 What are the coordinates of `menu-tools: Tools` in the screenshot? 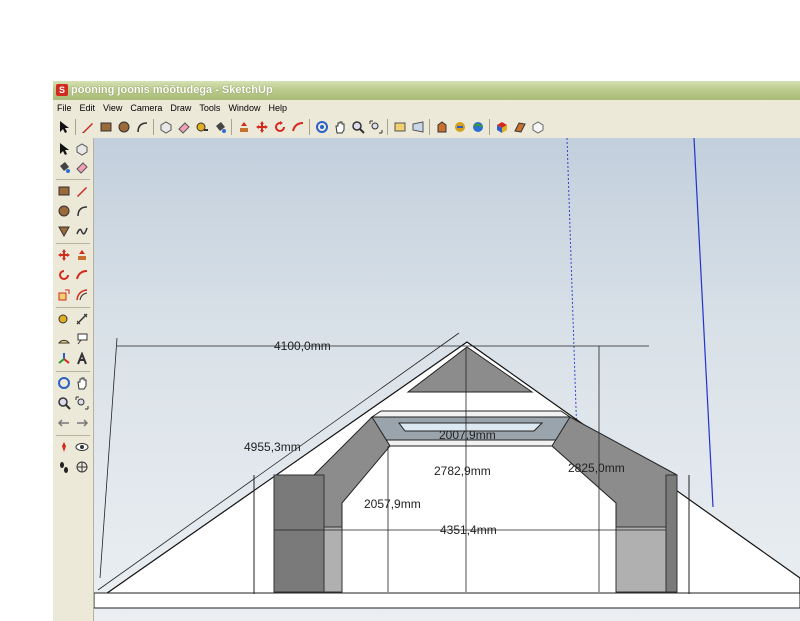 It's located at (209, 108).